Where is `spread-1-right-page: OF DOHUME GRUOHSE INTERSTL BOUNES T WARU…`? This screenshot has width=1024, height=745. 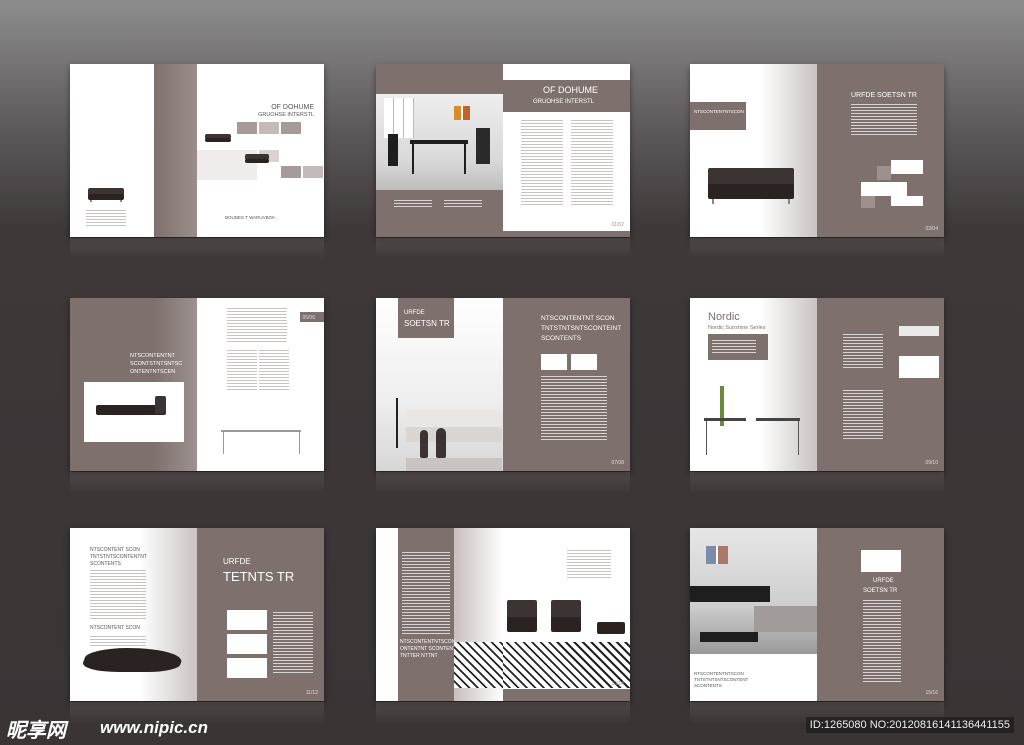
spread-1-right-page: OF DOHUME GRUOHSE INTERSTL BOUNES T WARU… is located at coordinates (260, 150).